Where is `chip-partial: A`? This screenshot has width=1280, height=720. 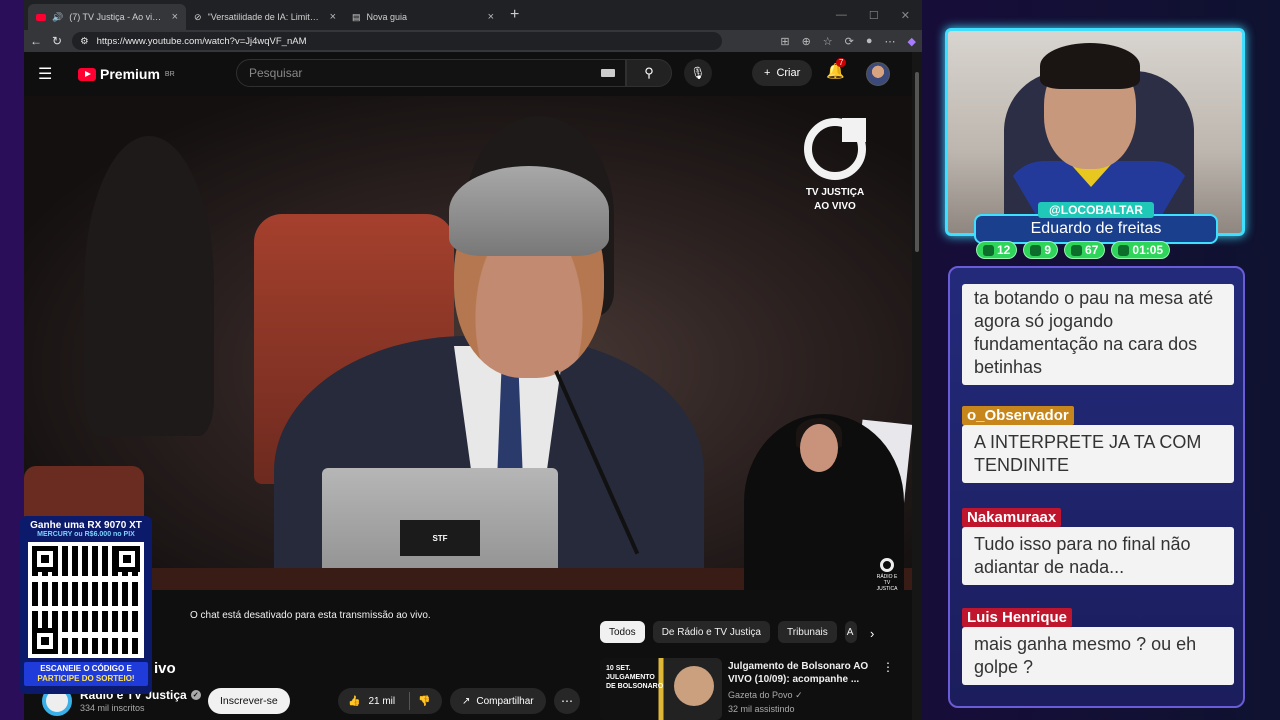
chip-partial: A is located at coordinates (850, 632).